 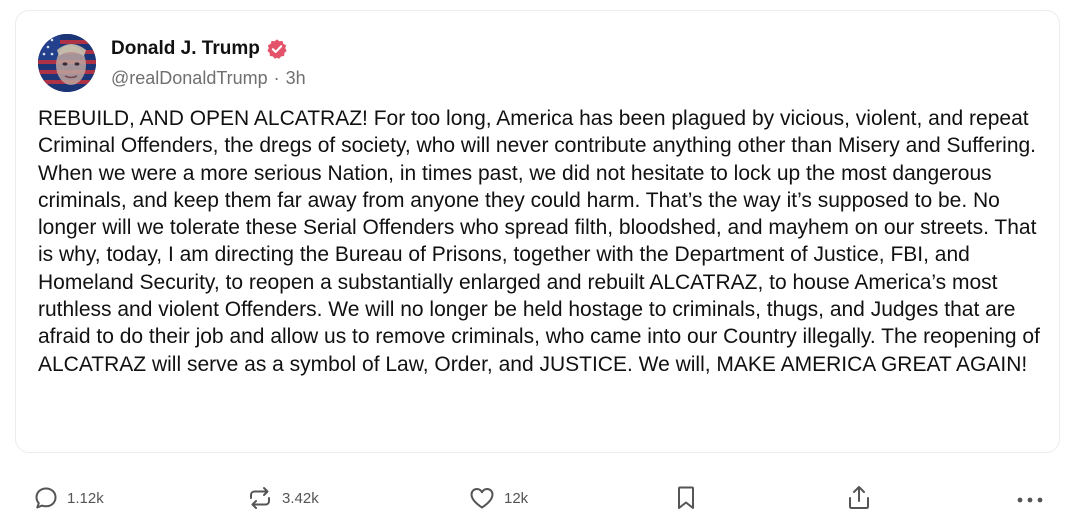 I want to click on retruth-button: 3.42k, so click(x=282, y=498).